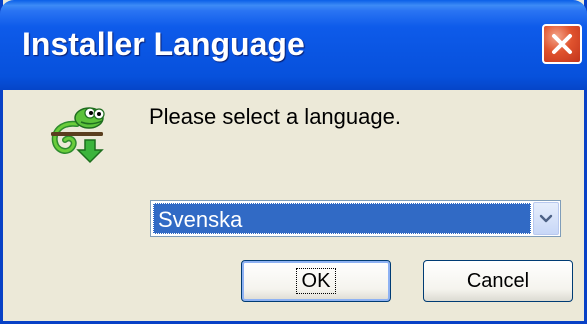 The height and width of the screenshot is (324, 587). I want to click on language-select-dropdown-button, so click(546, 218).